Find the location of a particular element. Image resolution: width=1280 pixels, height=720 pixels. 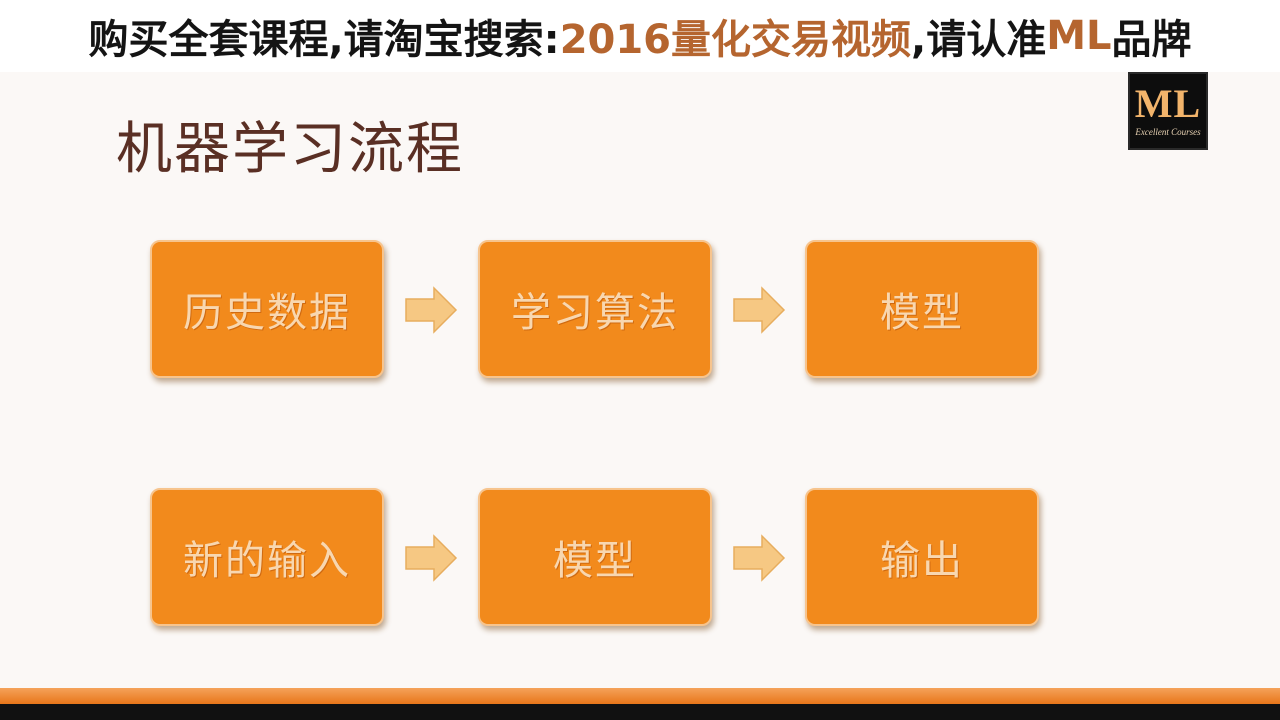

promo-banner: 购买全套课程,请淘宝搜索: 2016量化交易视频 ,请认准 ML 品牌 is located at coordinates (640, 36).